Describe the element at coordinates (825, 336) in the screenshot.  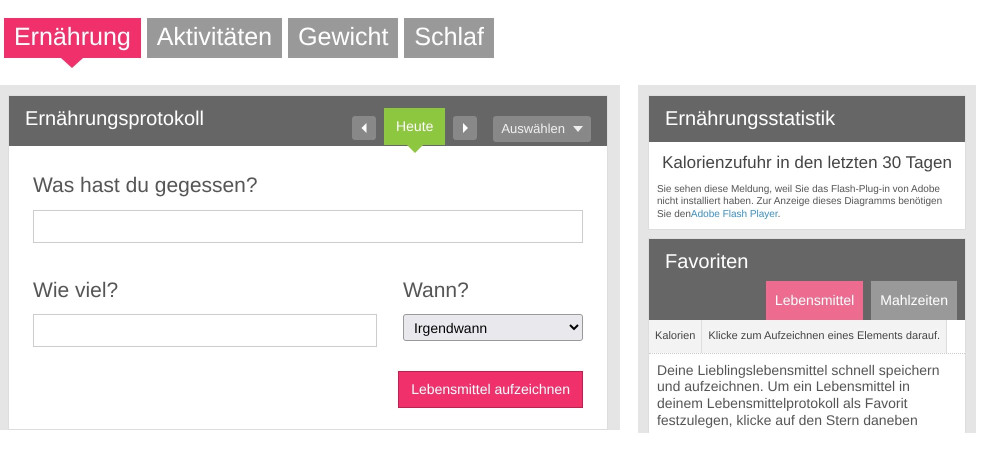
I see `column-header: Klicke zum Aufzeichnen eines Elements darauf.` at that location.